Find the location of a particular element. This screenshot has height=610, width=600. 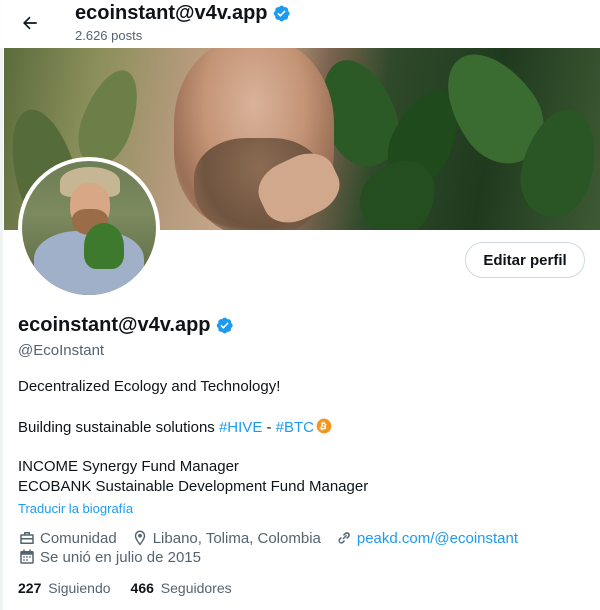

avatar-image is located at coordinates (89, 228).